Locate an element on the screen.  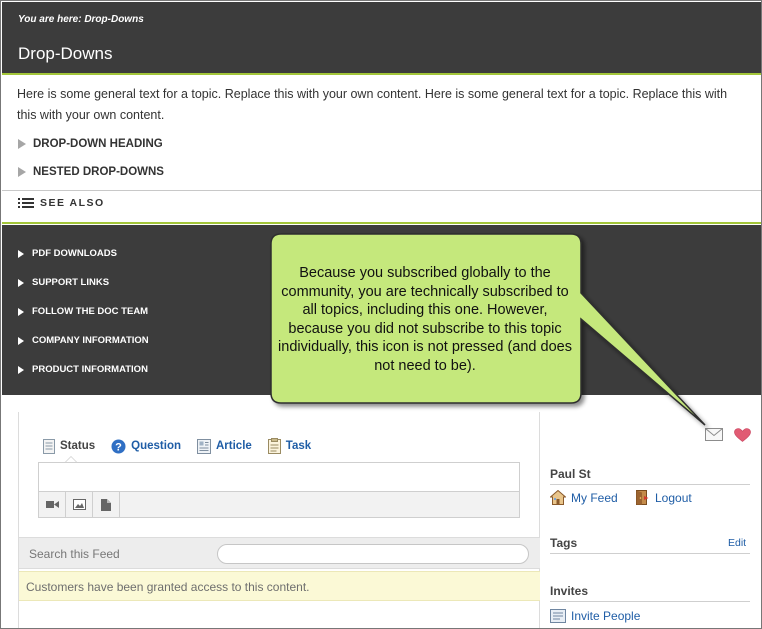
list-icon is located at coordinates (26, 203).